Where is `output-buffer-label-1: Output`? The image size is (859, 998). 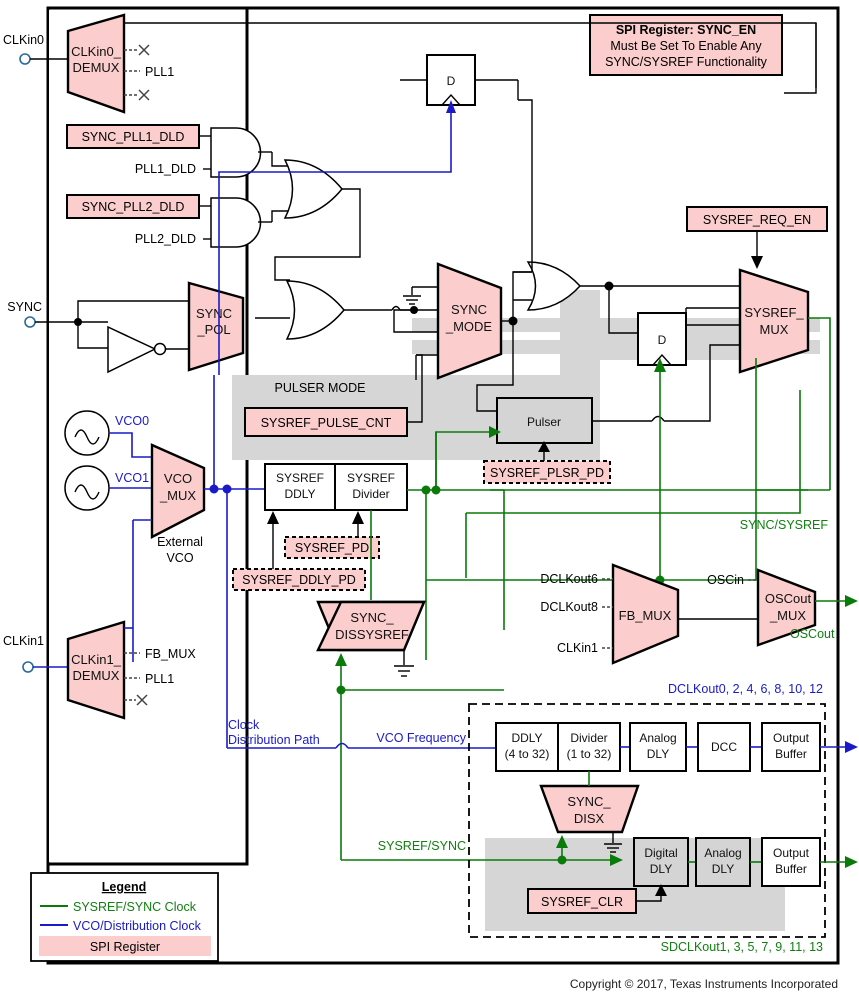 output-buffer-label-1: Output is located at coordinates (791, 738).